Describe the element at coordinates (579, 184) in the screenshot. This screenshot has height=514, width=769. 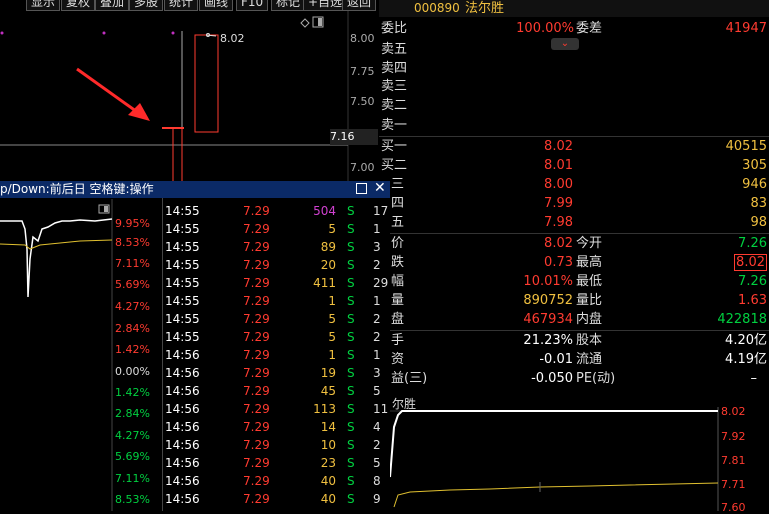
I see `buy-row: 三 8.00 946` at that location.